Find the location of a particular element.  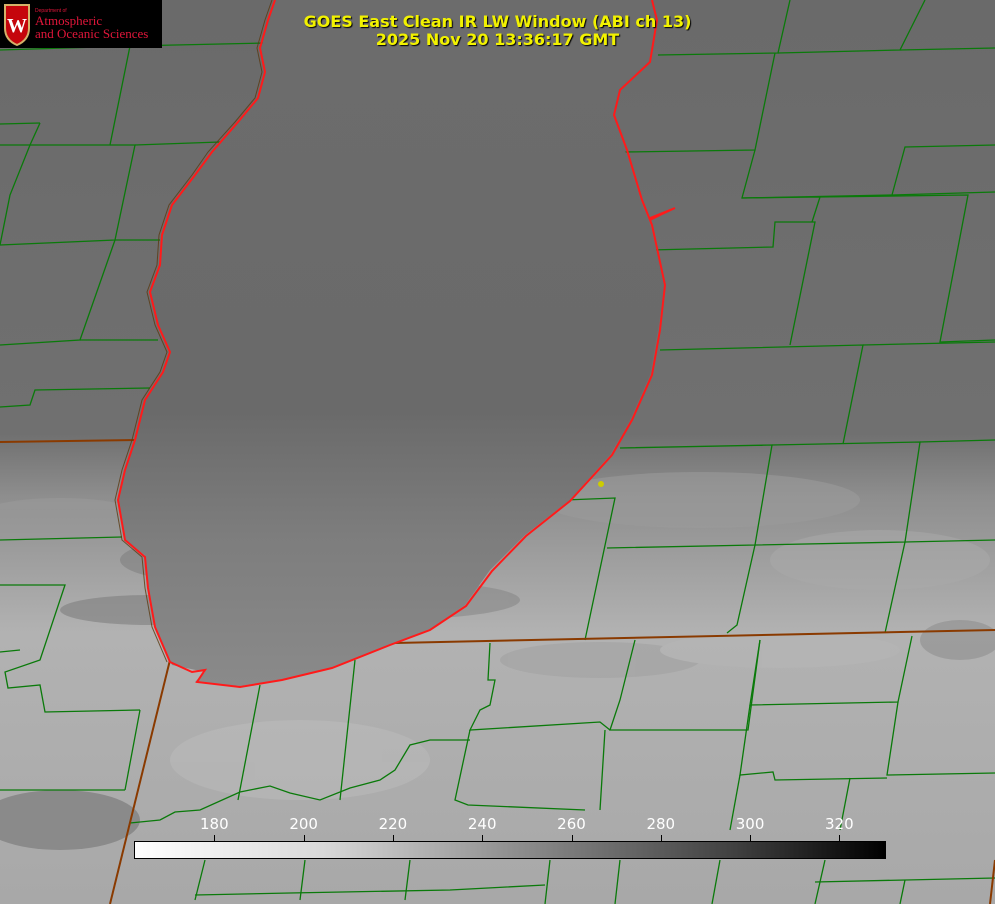

colorbar-gradient is located at coordinates (510, 850).